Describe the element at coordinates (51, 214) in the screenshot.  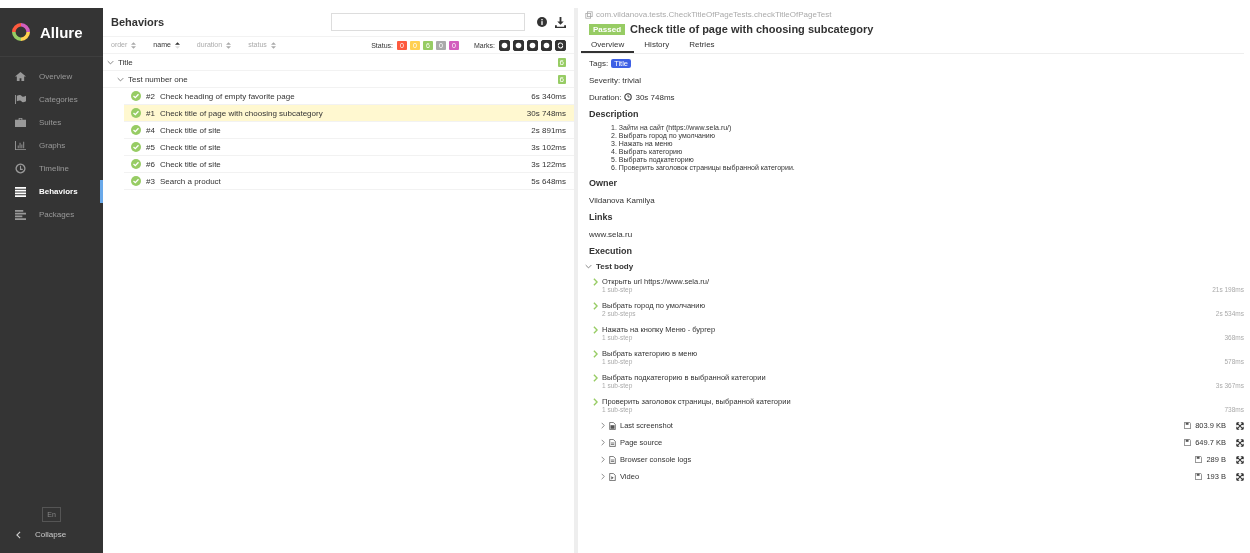
I see `nav-item: Packages` at that location.